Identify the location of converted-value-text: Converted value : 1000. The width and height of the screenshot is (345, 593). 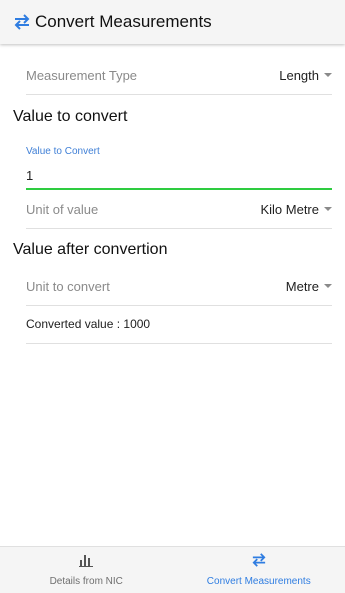
(179, 324).